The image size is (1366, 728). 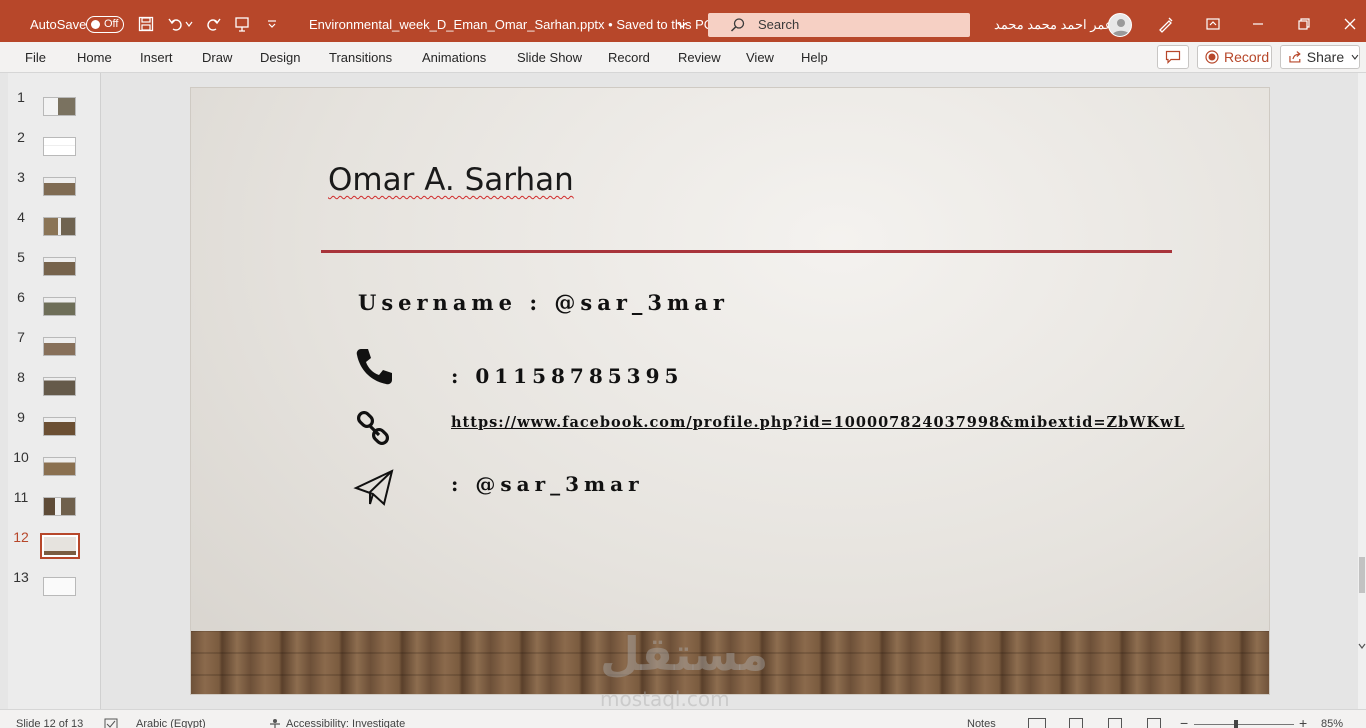 I want to click on vertical-scrollbar, so click(x=1362, y=391).